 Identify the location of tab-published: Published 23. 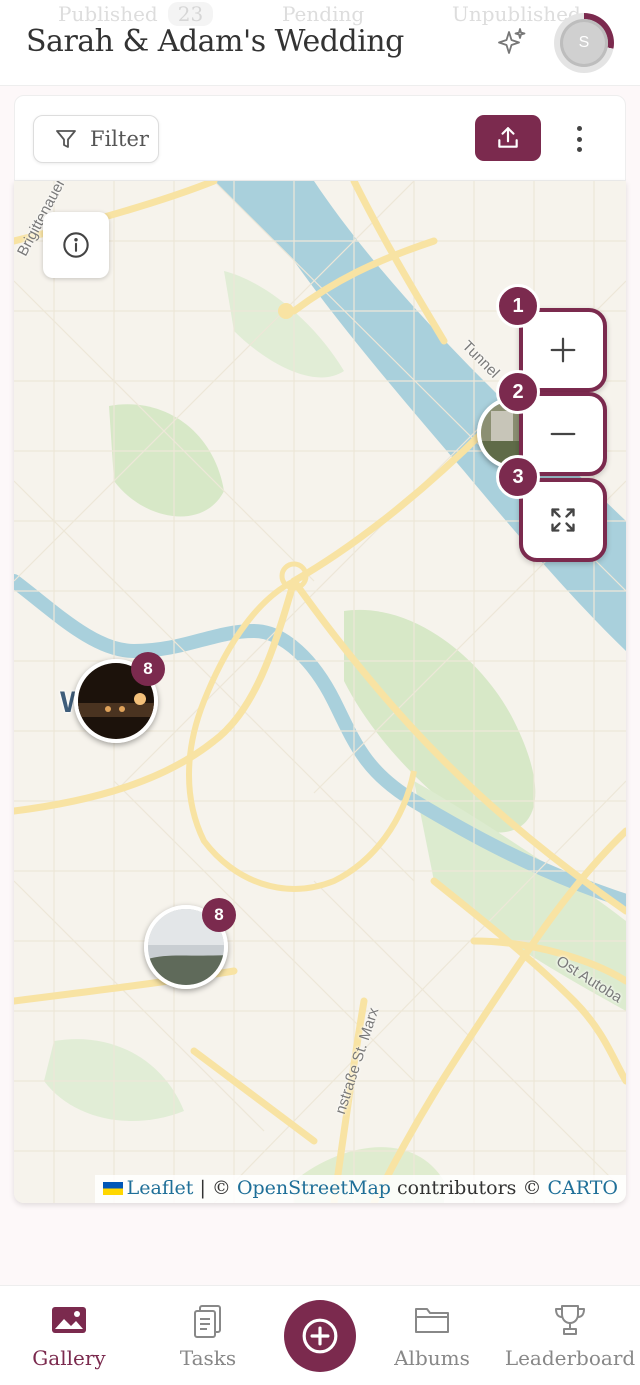
(136, 14).